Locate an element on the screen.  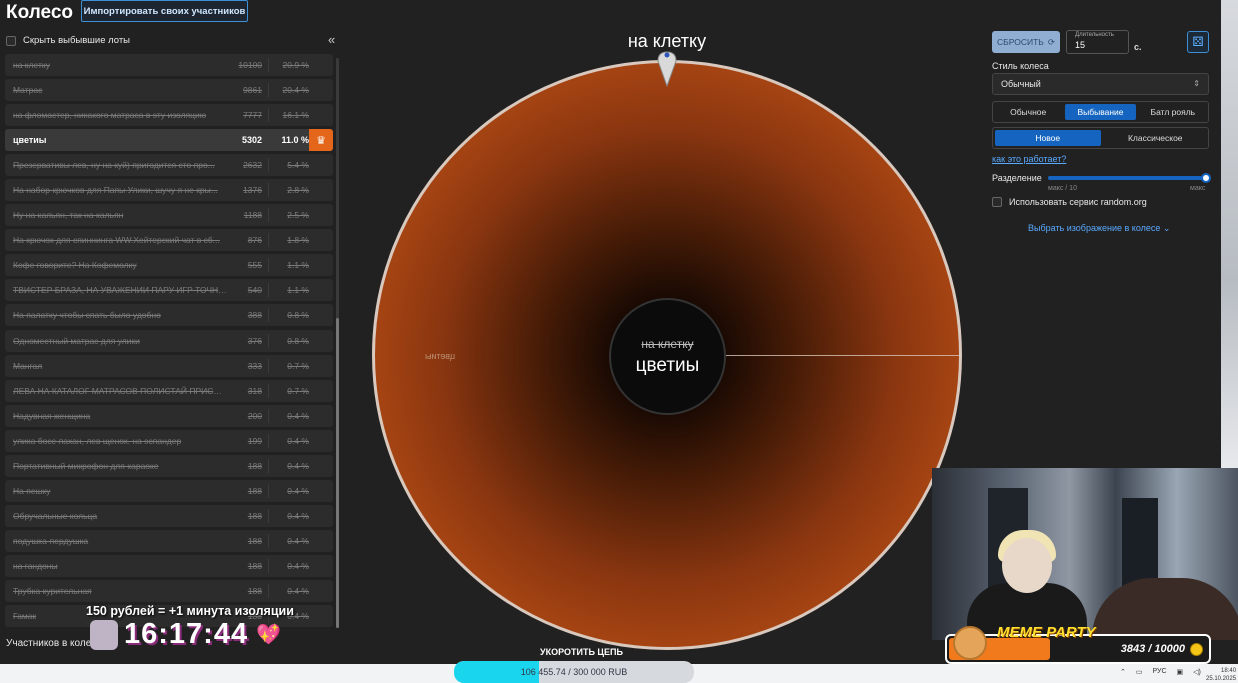
dice-icon: ⚄ is located at coordinates (1198, 42).